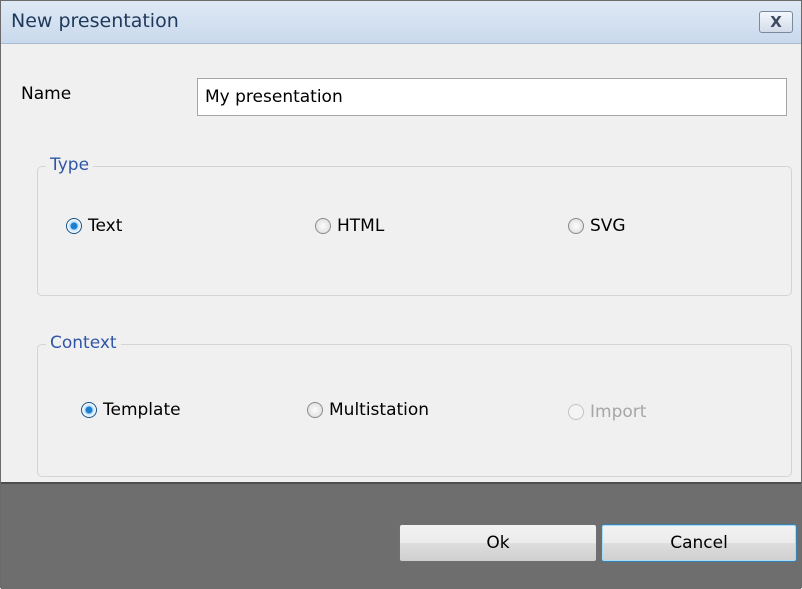 The height and width of the screenshot is (589, 802). Describe the element at coordinates (618, 412) in the screenshot. I see `radio-label: Import` at that location.